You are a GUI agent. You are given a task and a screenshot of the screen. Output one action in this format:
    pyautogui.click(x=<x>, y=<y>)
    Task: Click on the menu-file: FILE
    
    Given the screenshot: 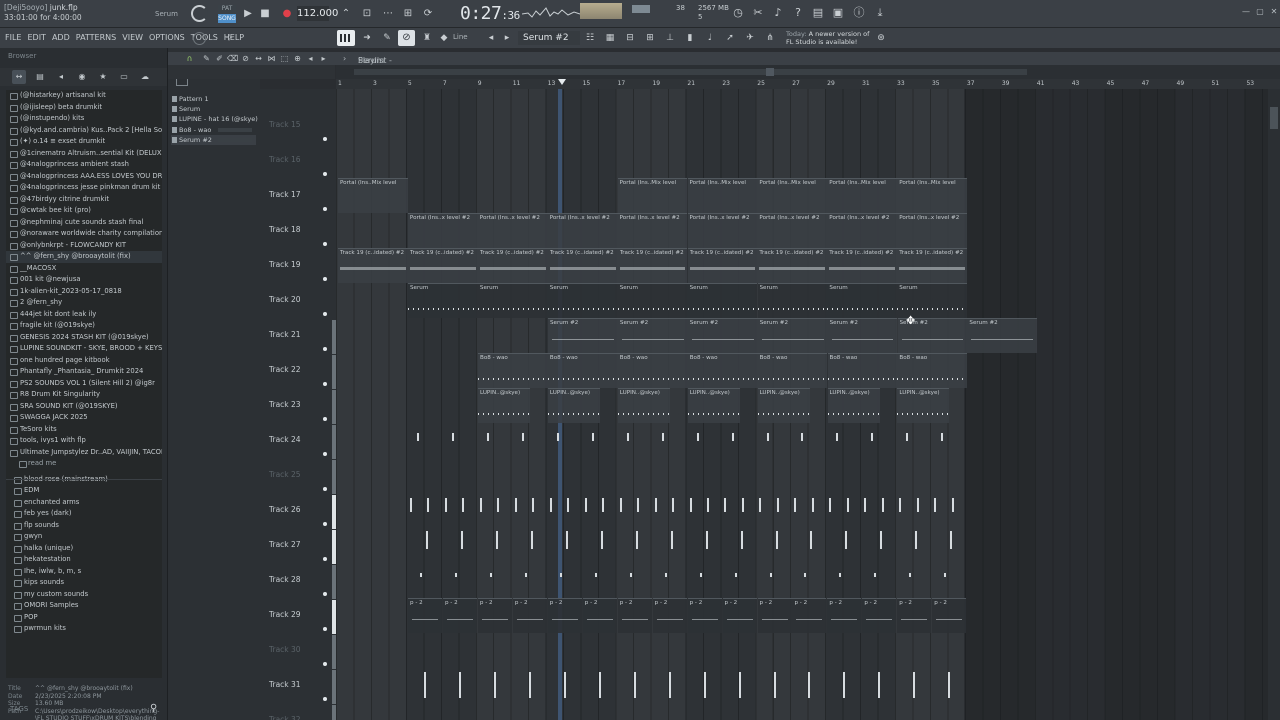 What is the action you would take?
    pyautogui.click(x=13, y=37)
    